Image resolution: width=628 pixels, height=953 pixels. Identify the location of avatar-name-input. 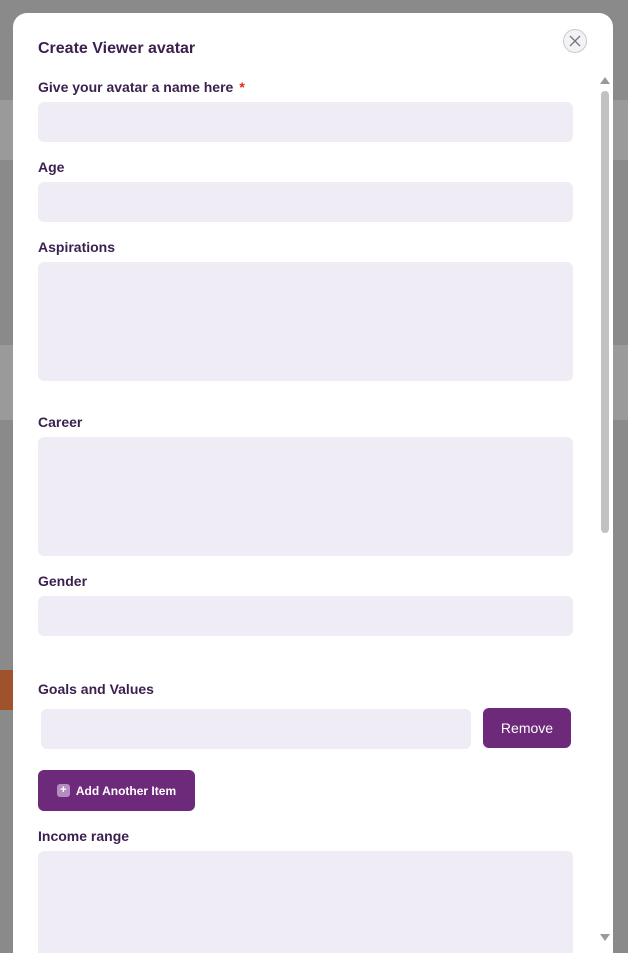
(305, 122).